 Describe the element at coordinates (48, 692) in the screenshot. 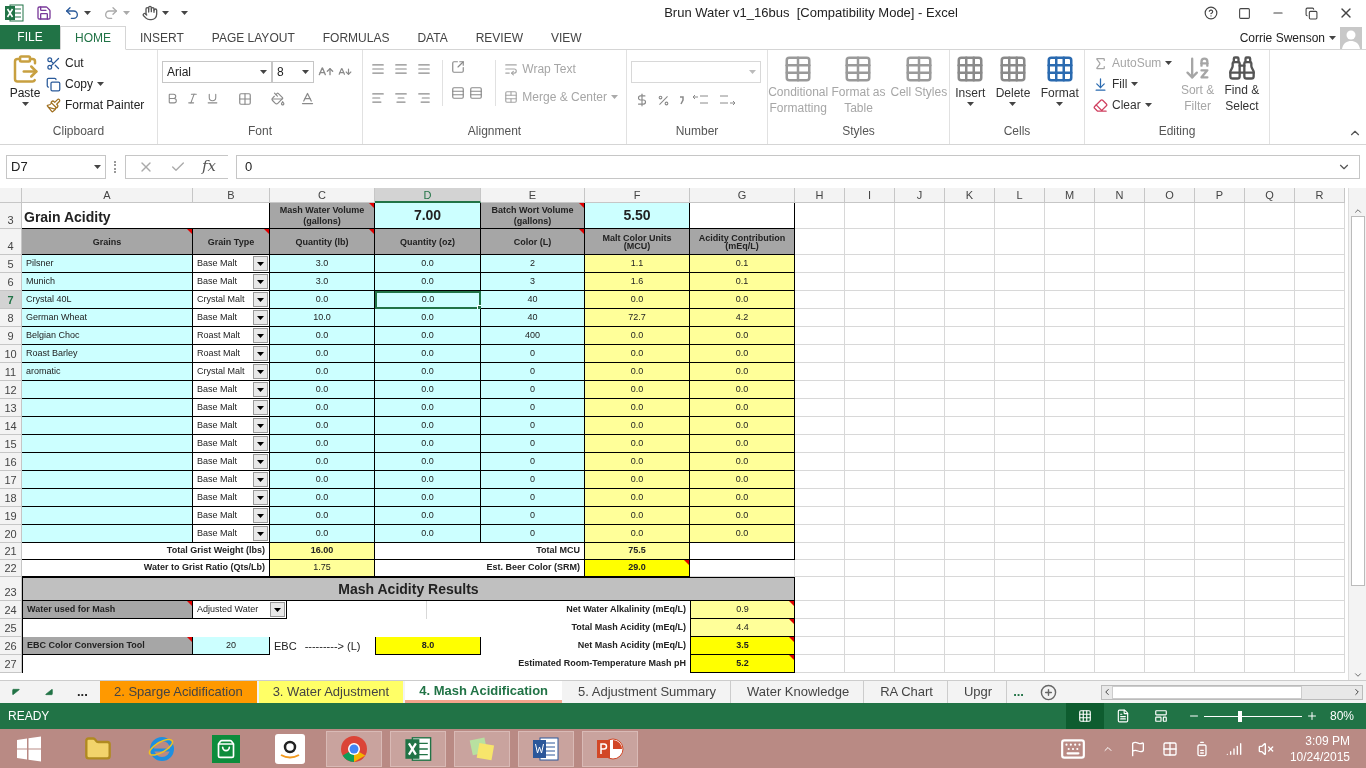

I see `next-sheet-icon` at that location.